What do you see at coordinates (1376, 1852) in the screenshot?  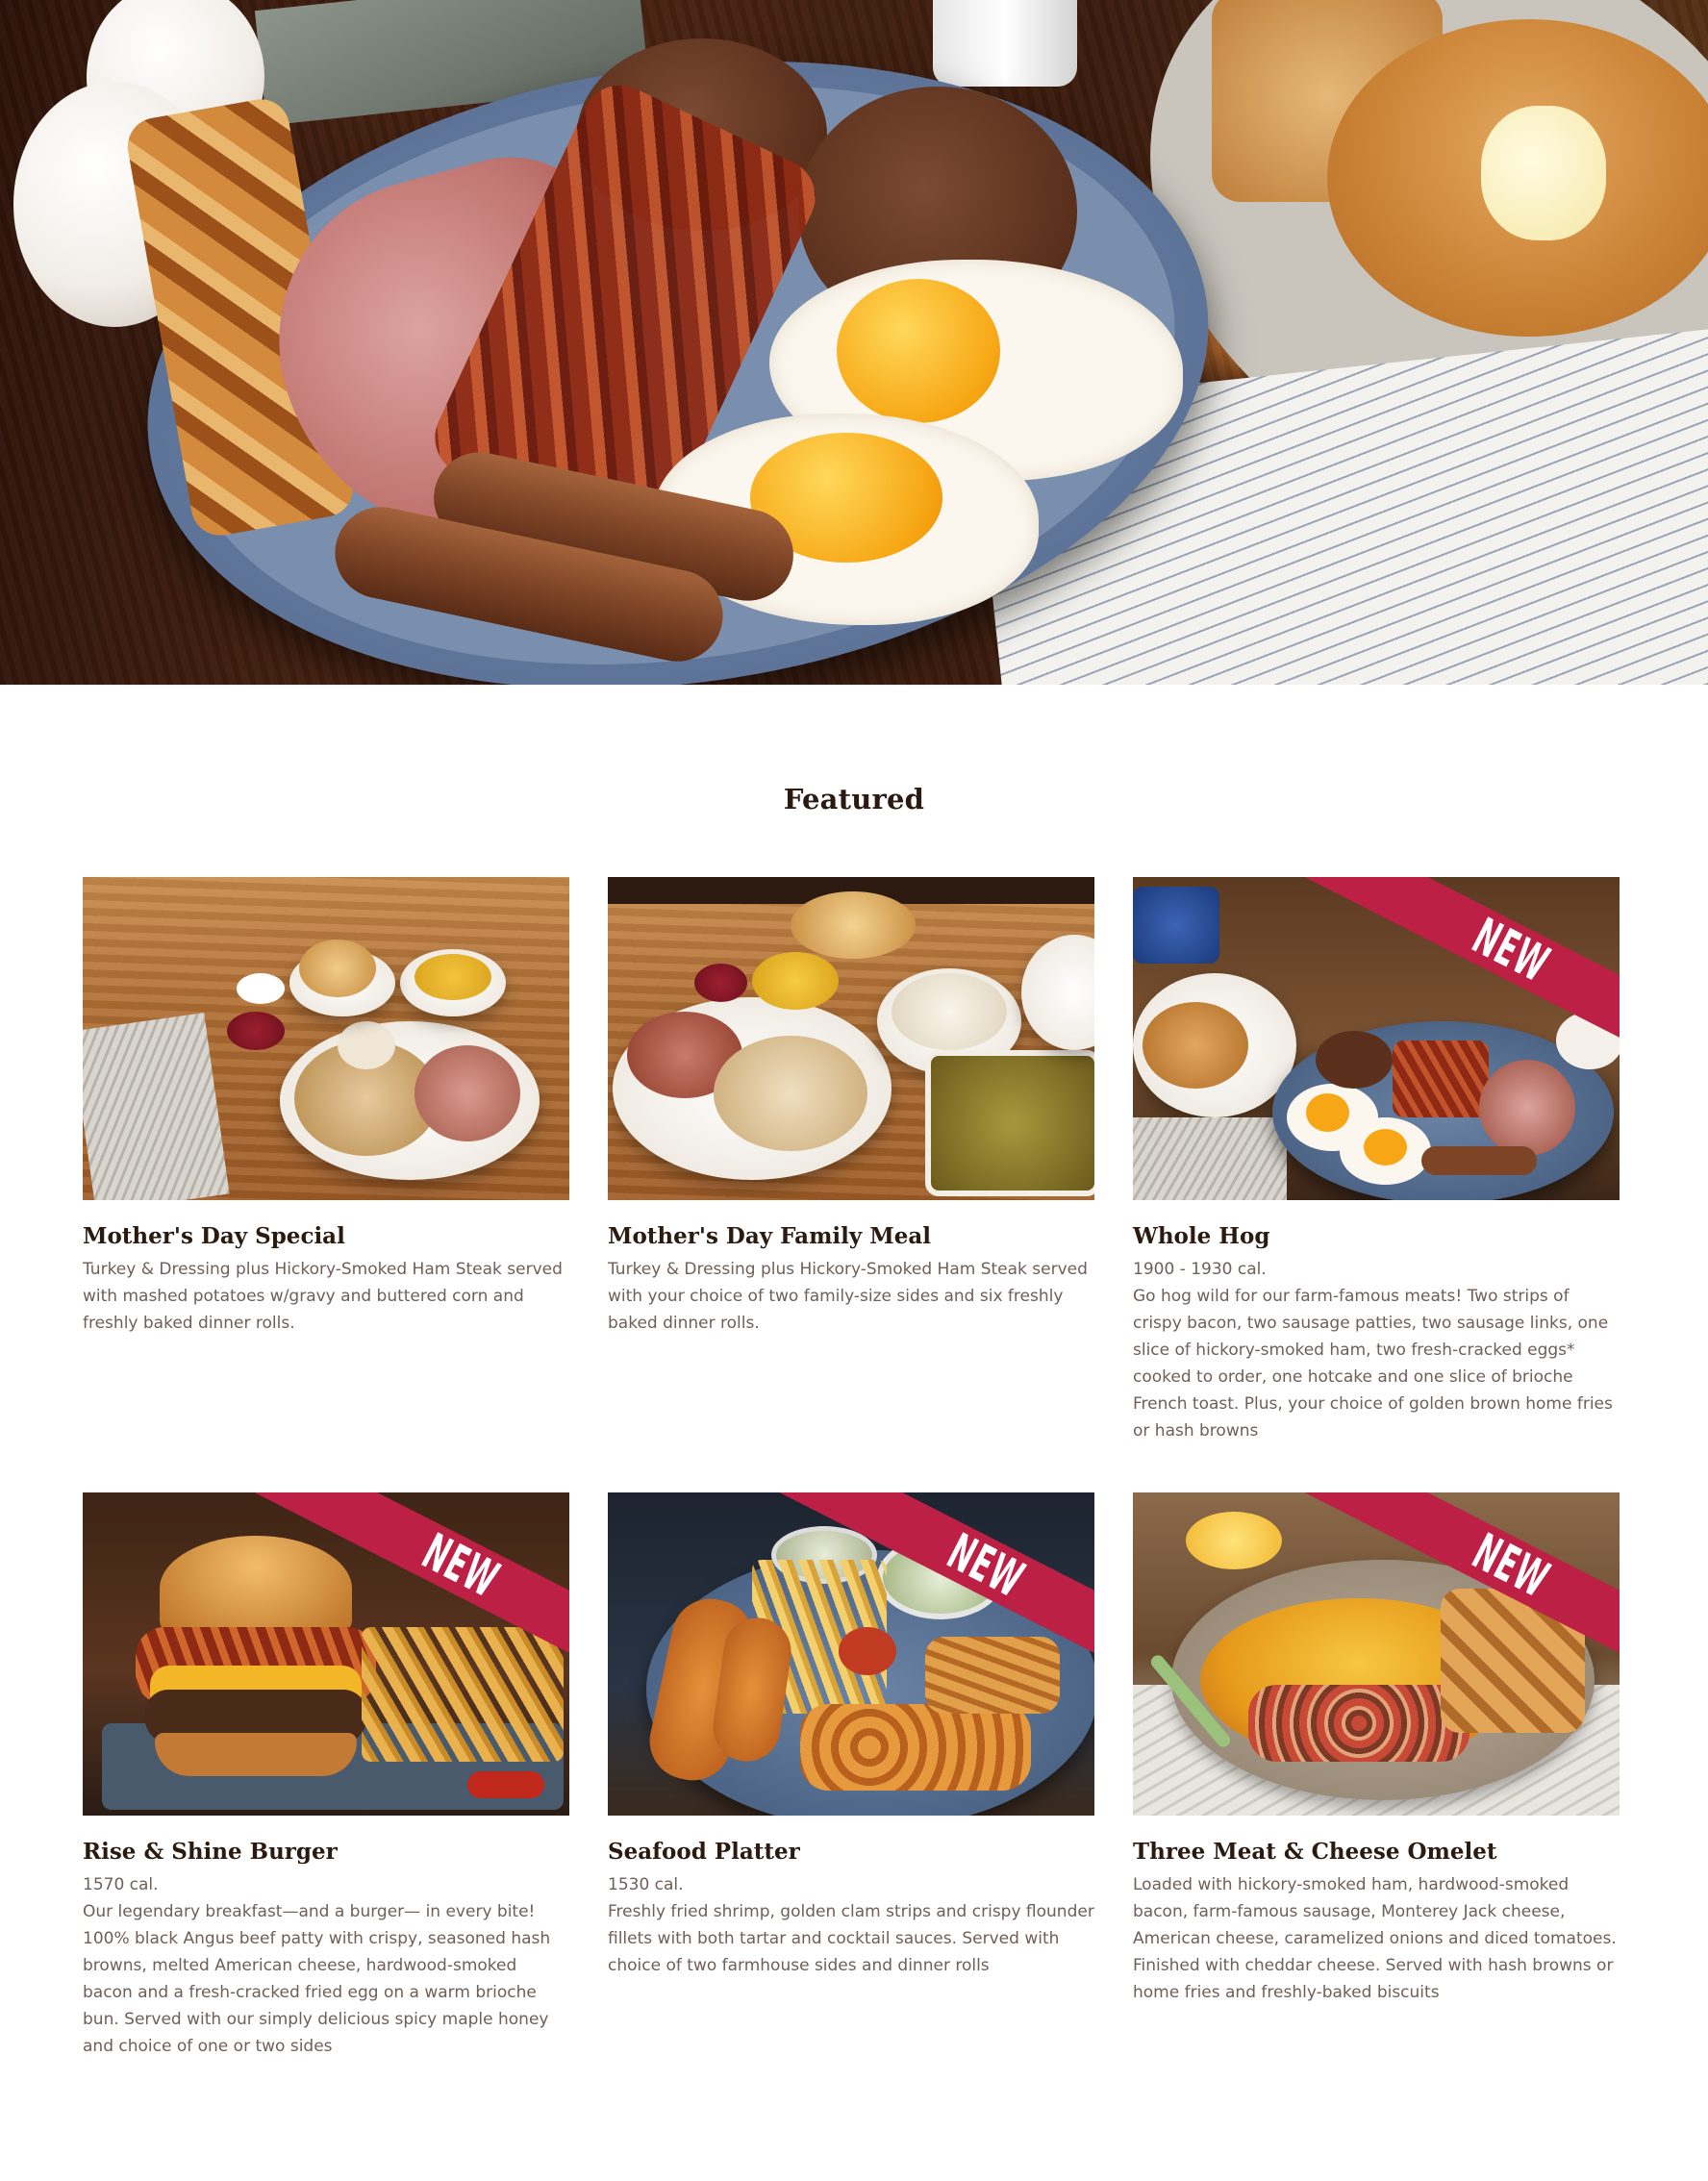 I see `card-title: Three Meat & Cheese Omelet` at bounding box center [1376, 1852].